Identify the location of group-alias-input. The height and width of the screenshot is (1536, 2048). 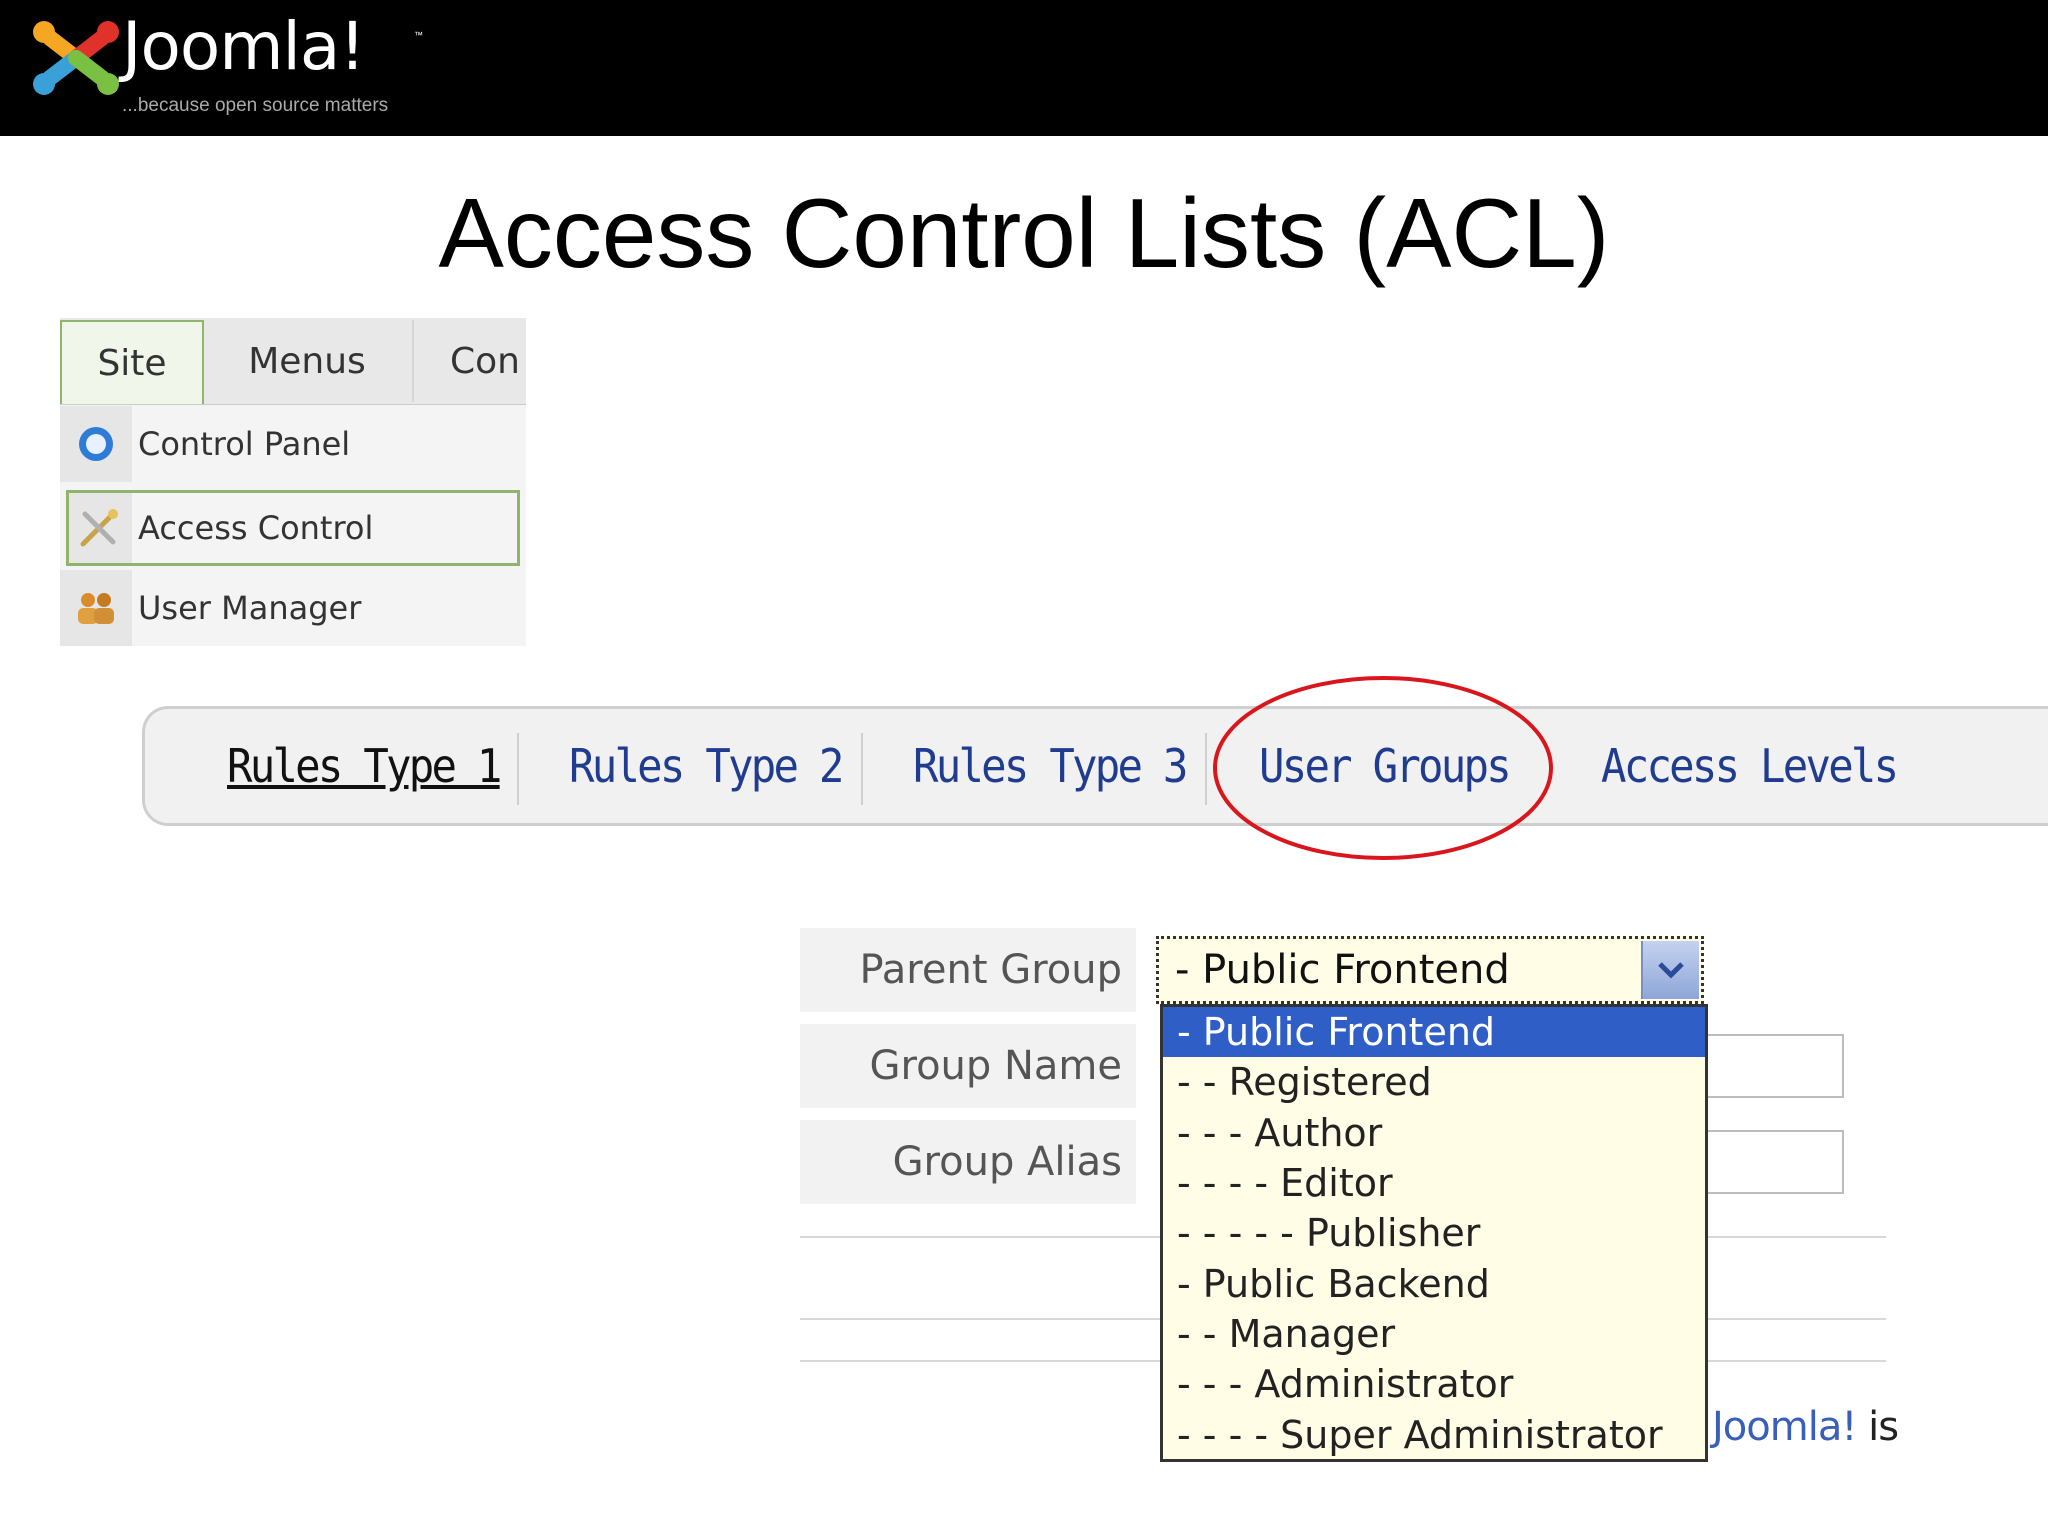
(1772, 1162).